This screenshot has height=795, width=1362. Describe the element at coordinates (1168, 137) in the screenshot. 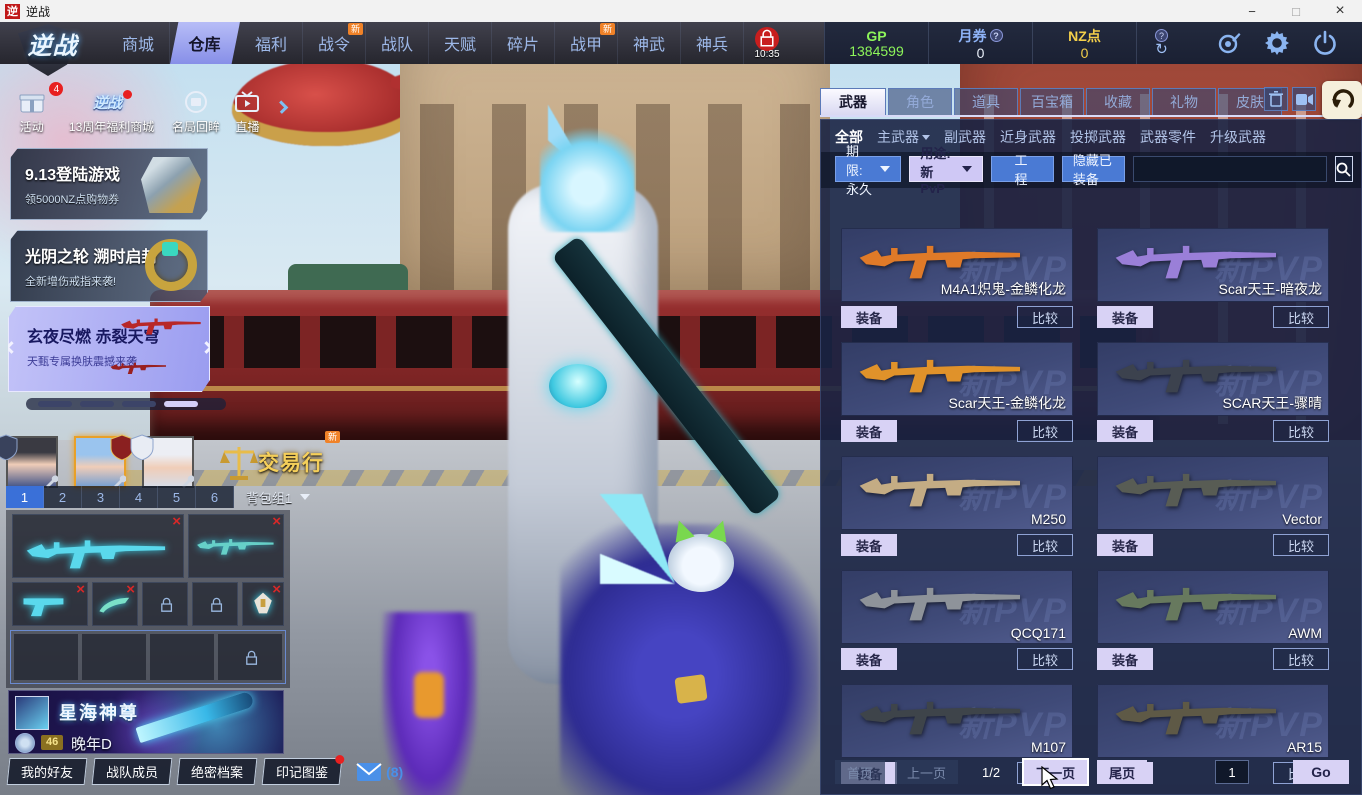

I see `subfilter-parts: 武器零件` at that location.